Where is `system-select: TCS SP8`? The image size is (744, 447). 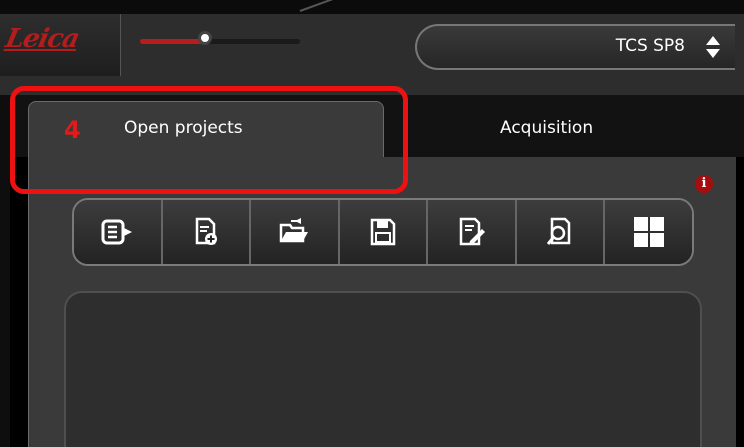
system-select: TCS SP8 is located at coordinates (575, 47).